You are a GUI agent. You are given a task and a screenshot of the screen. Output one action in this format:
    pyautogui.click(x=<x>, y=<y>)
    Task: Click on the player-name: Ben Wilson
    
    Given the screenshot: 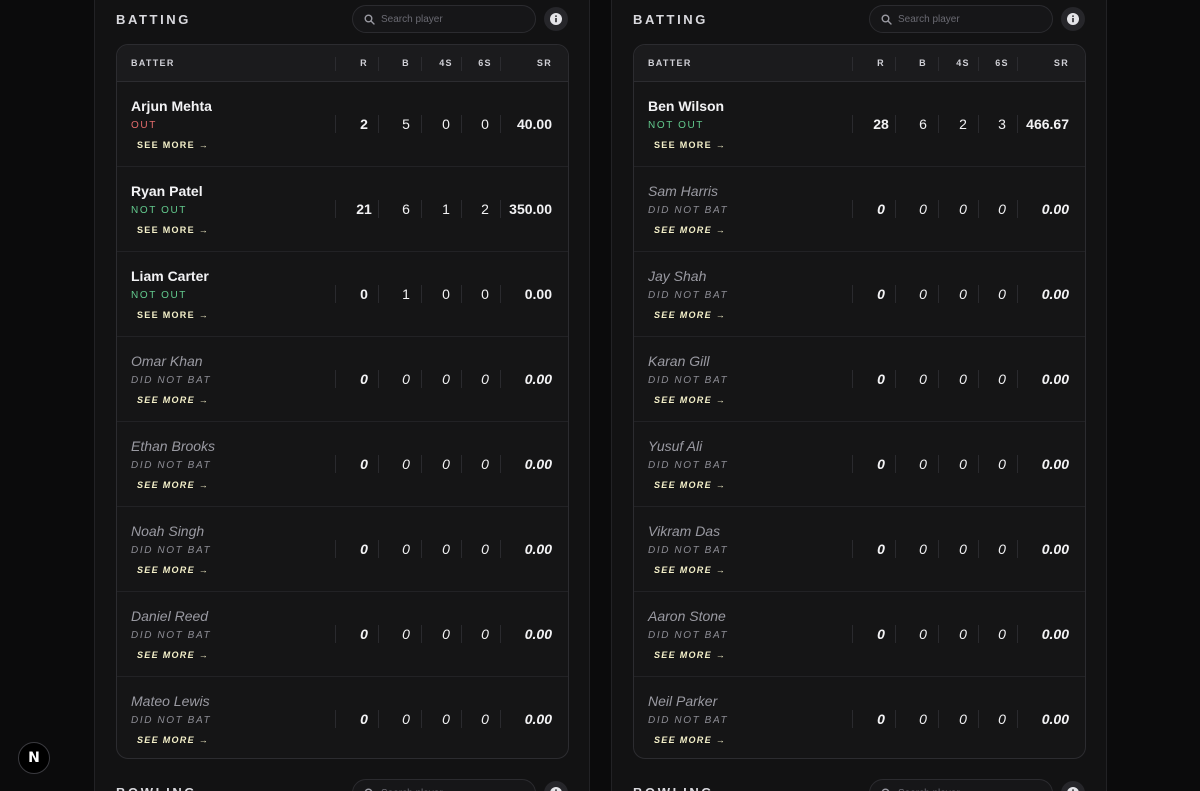 What is the action you would take?
    pyautogui.click(x=686, y=106)
    